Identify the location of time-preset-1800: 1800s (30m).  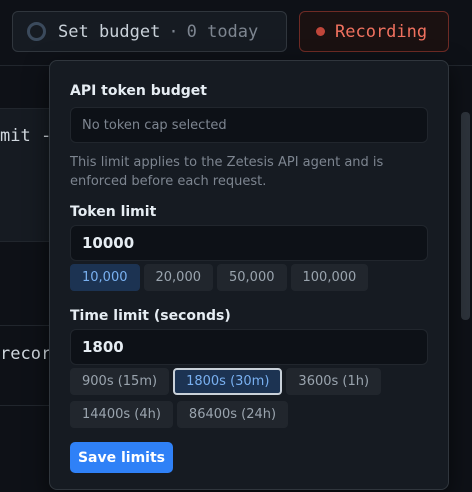
(228, 381).